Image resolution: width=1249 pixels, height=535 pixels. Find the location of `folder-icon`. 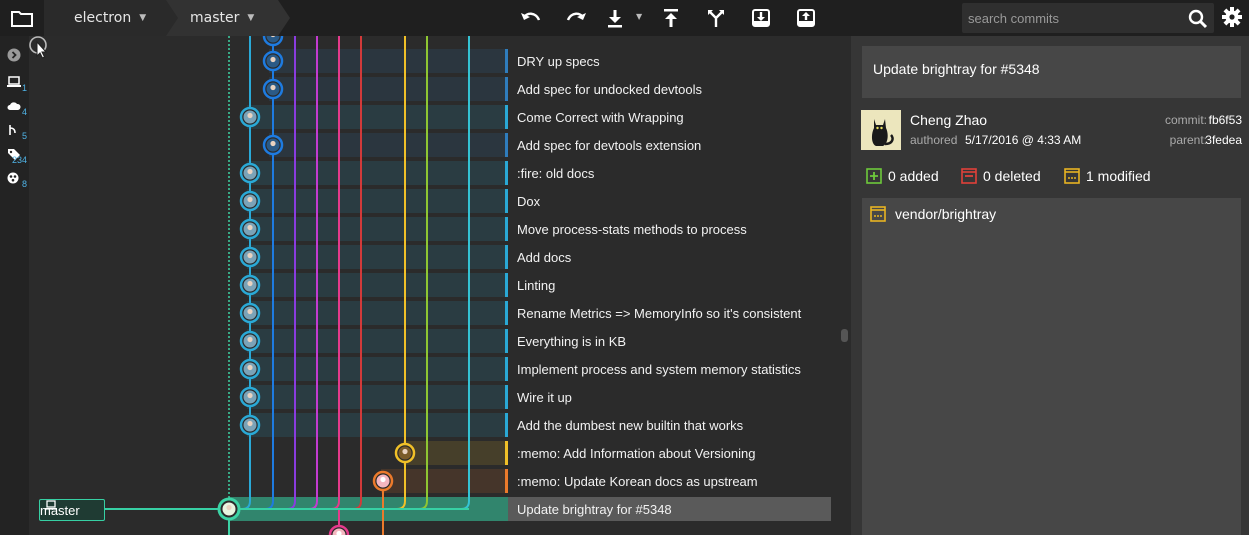

folder-icon is located at coordinates (22, 19).